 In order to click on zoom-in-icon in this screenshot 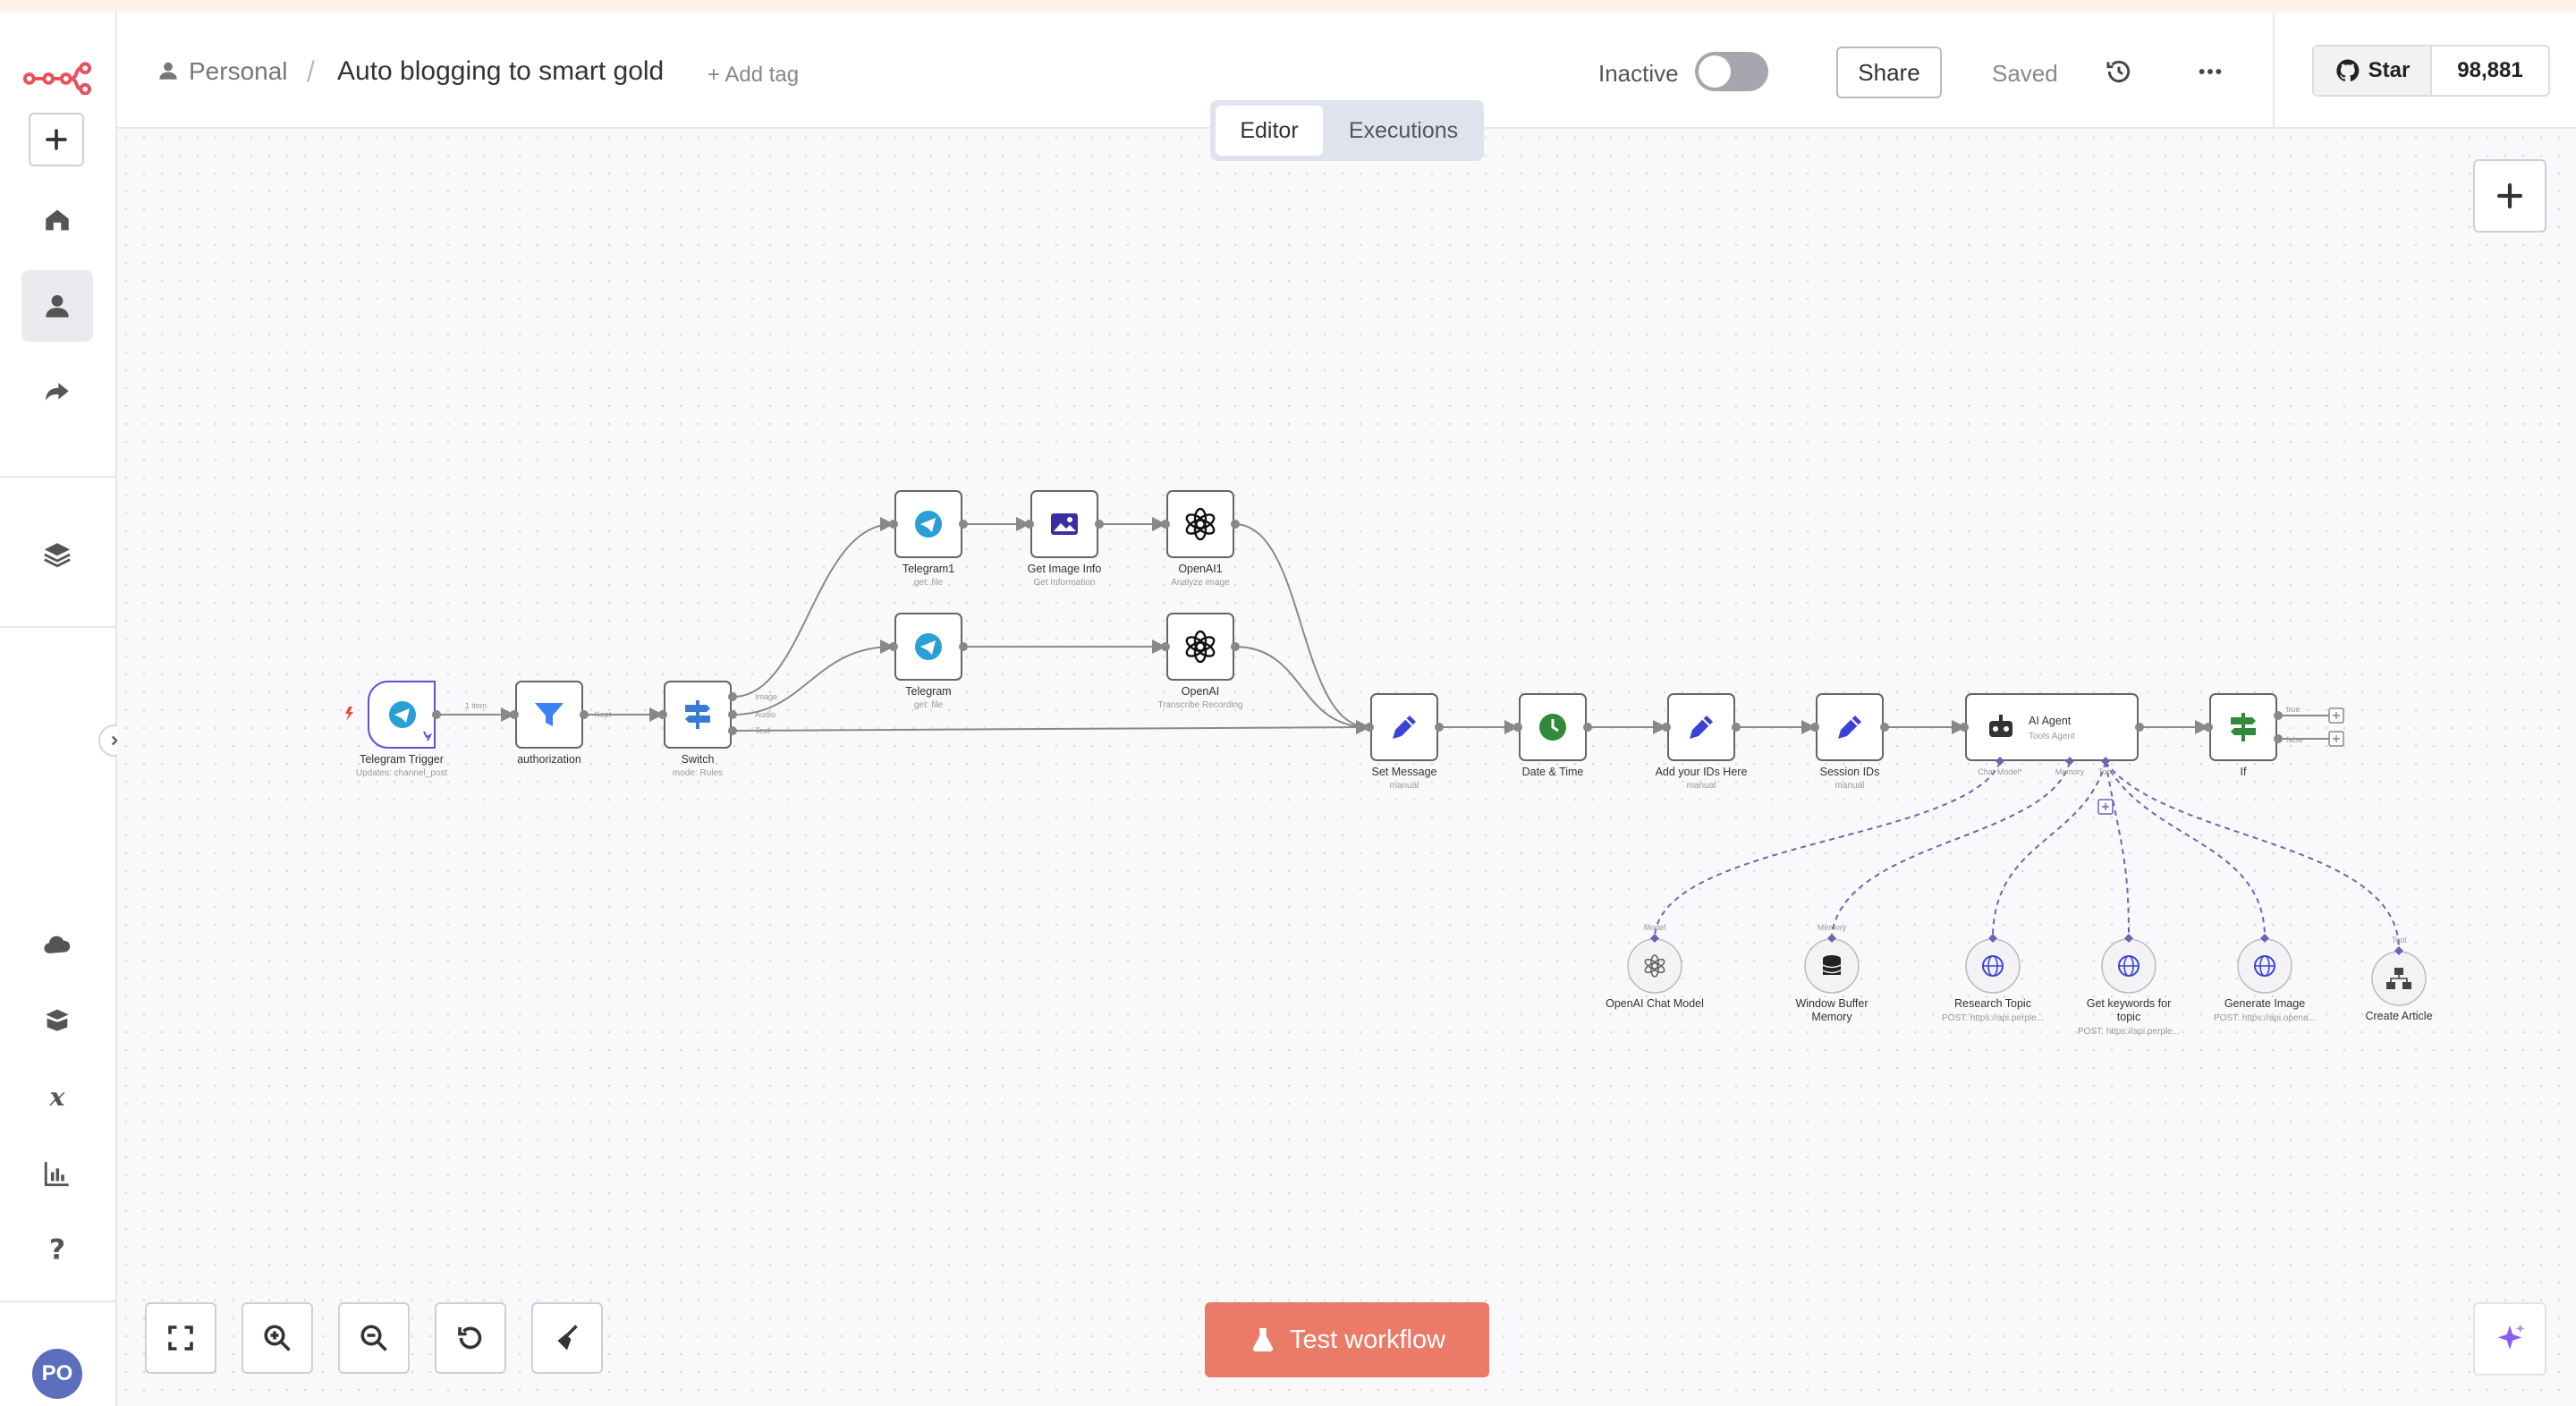, I will do `click(277, 1338)`.